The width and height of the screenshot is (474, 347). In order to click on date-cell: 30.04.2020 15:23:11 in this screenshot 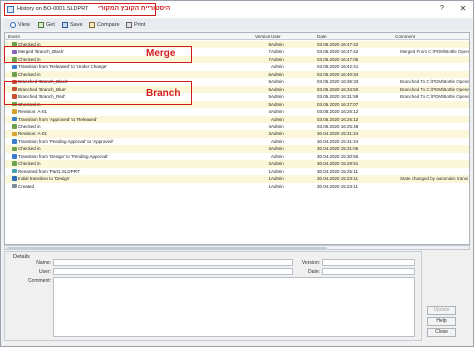, I will do `click(337, 186)`.